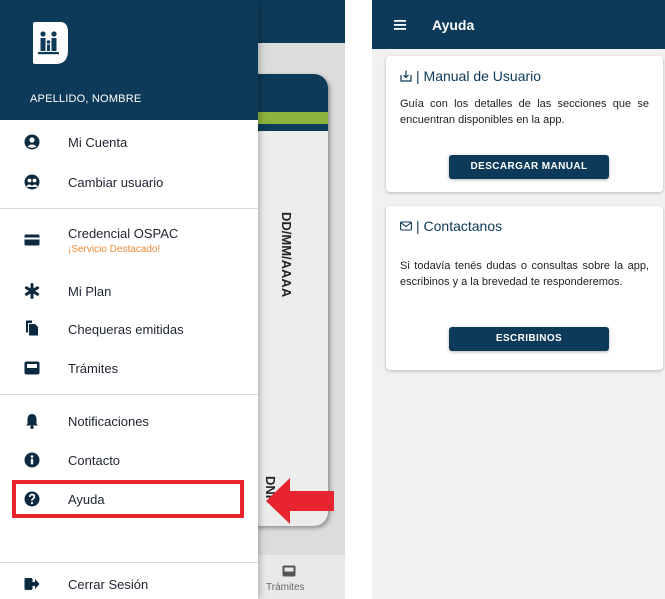 The image size is (665, 599). Describe the element at coordinates (289, 300) in the screenshot. I see `credential-card: DD/MM/AAAA DNI` at that location.